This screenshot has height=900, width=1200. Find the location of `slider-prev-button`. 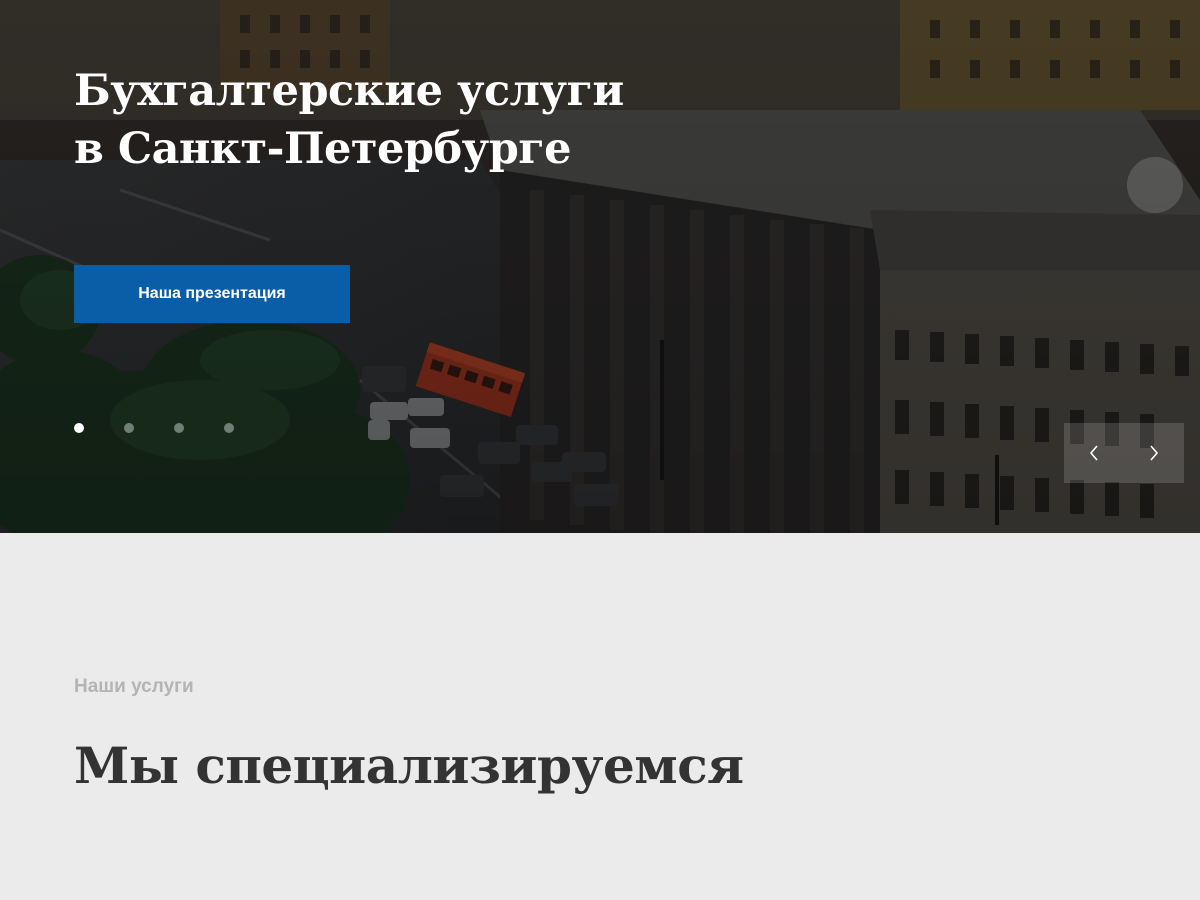

slider-prev-button is located at coordinates (1094, 453).